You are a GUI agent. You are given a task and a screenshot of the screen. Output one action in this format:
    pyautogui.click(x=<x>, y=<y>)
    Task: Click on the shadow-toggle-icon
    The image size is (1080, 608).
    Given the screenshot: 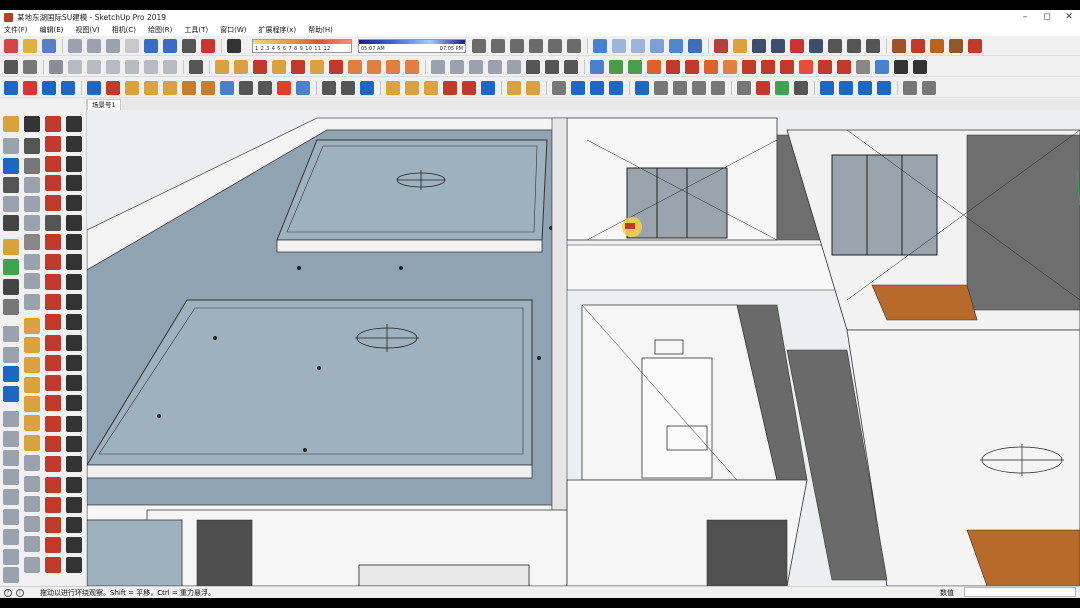 What is the action you would take?
    pyautogui.click(x=234, y=45)
    